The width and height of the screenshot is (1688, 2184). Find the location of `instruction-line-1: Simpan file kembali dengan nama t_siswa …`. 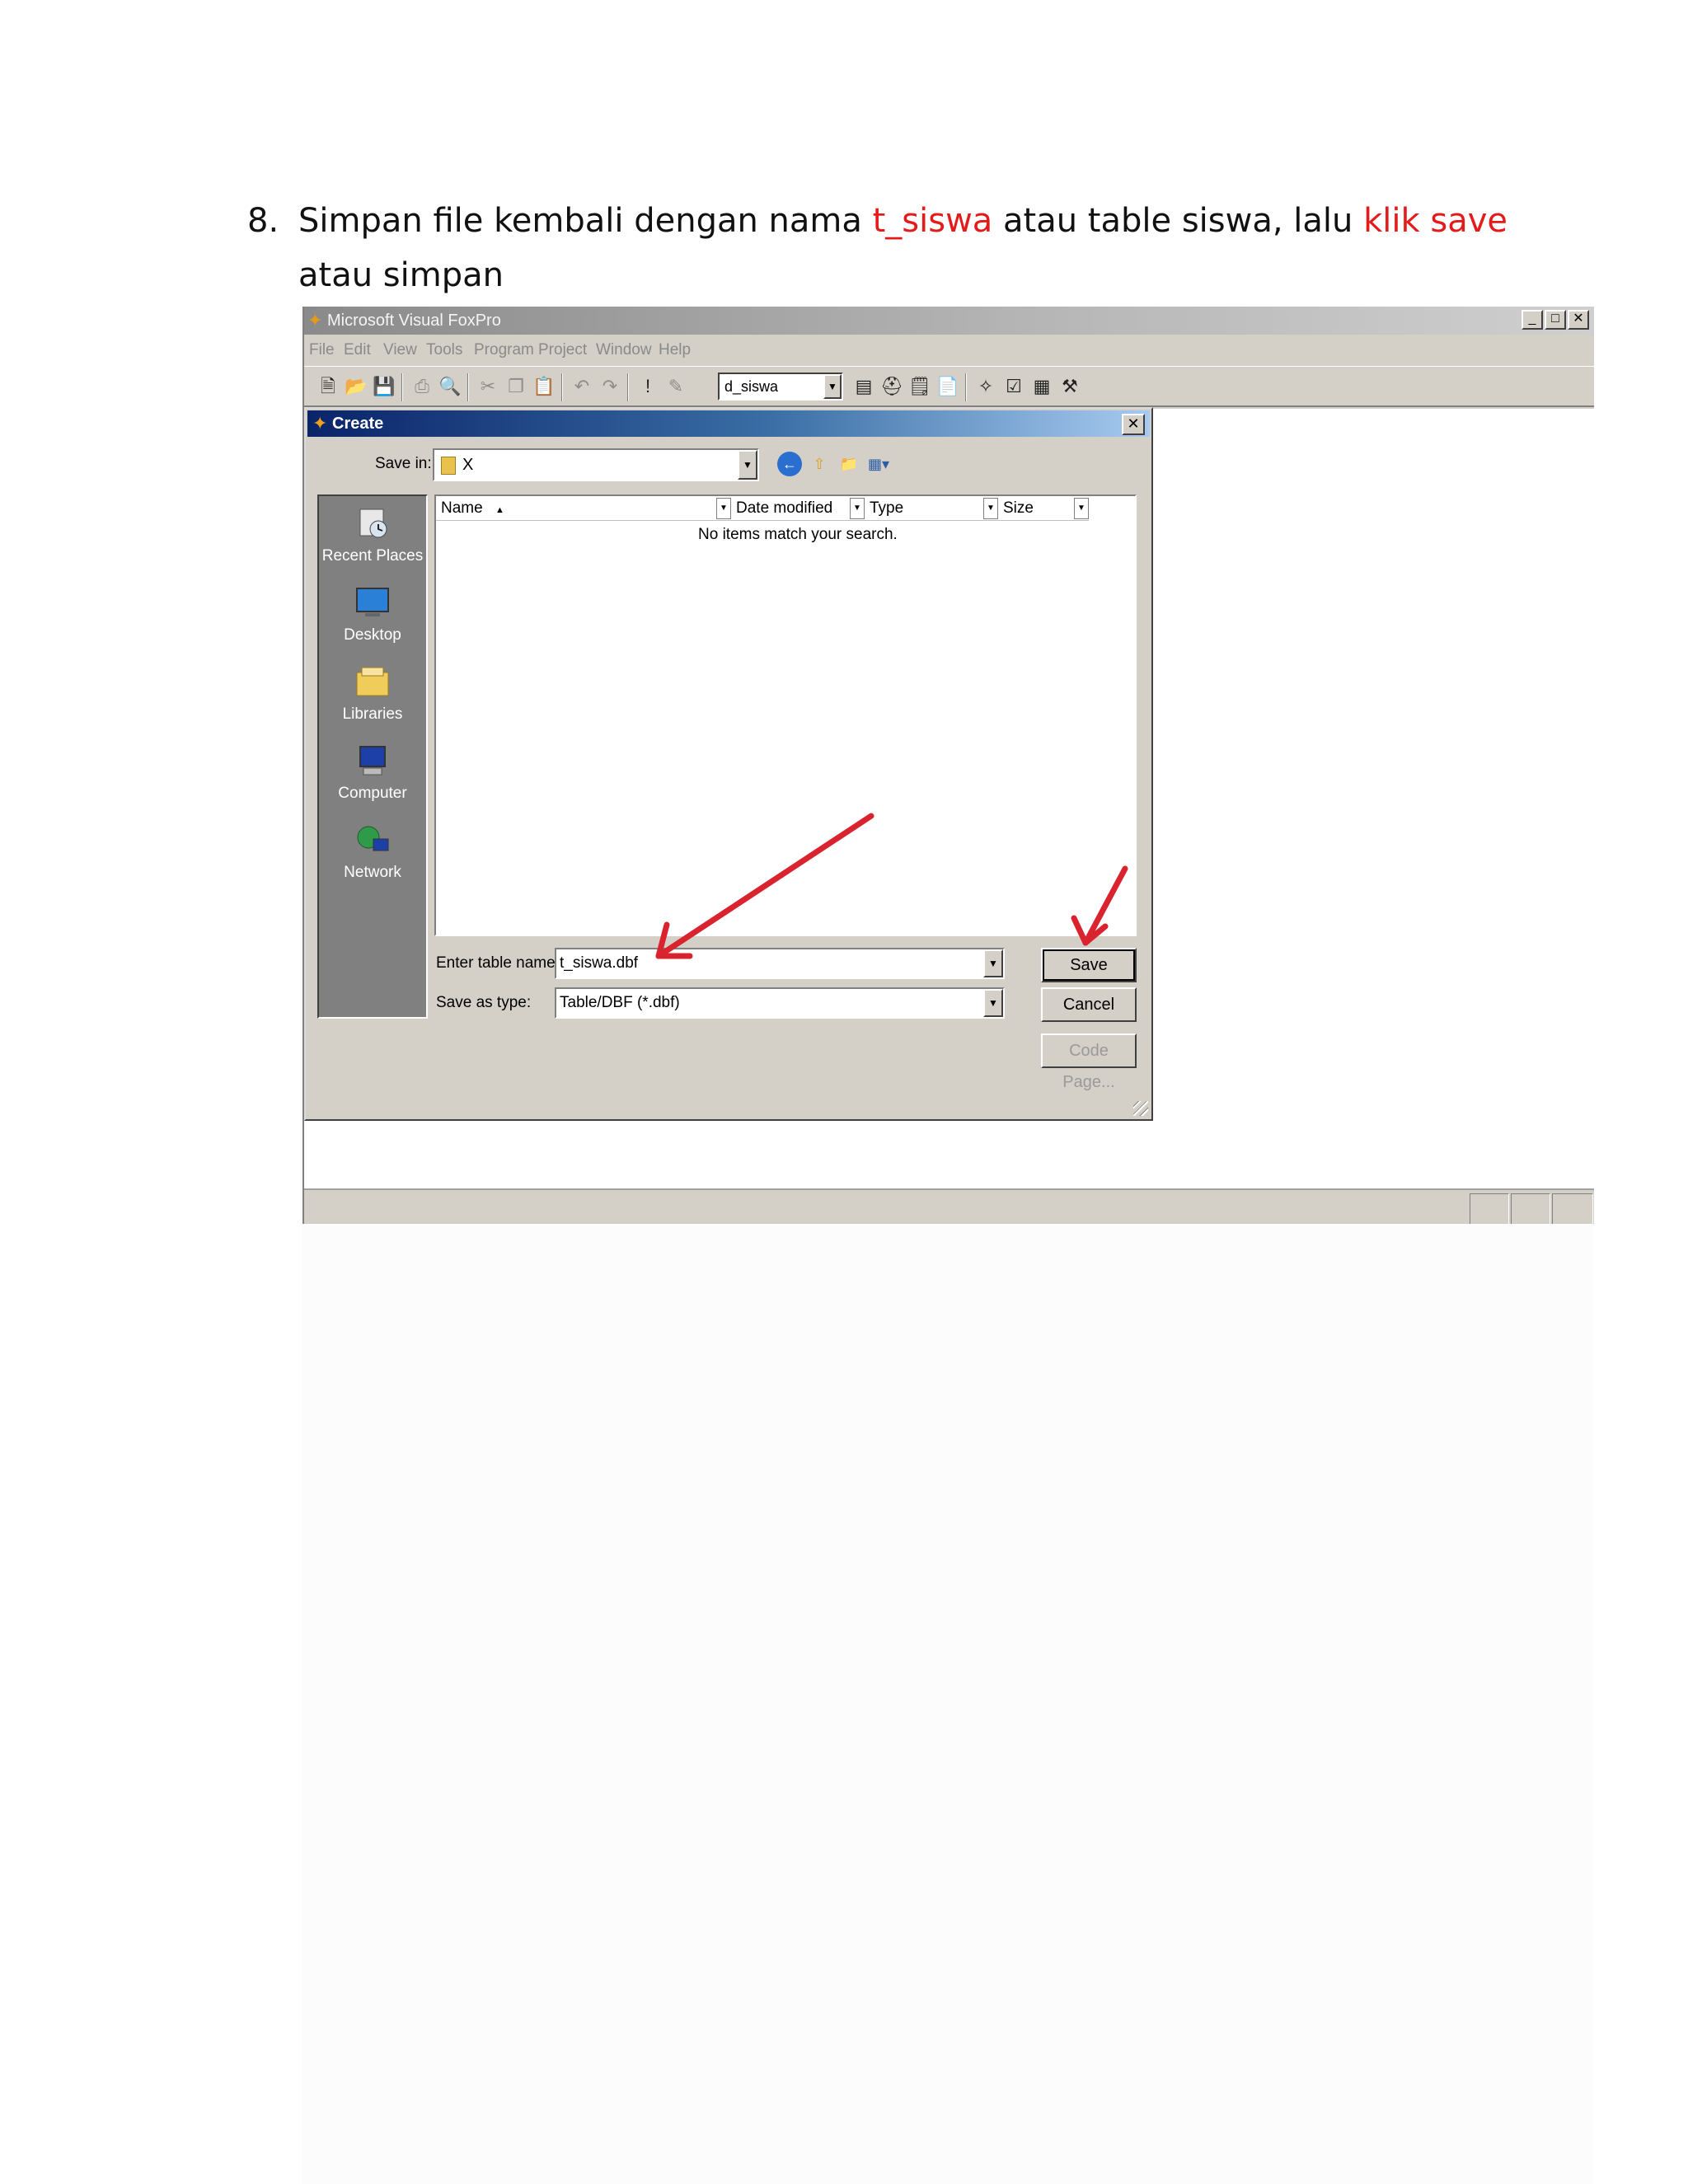

instruction-line-1: Simpan file kembali dengan nama t_siswa … is located at coordinates (903, 221).